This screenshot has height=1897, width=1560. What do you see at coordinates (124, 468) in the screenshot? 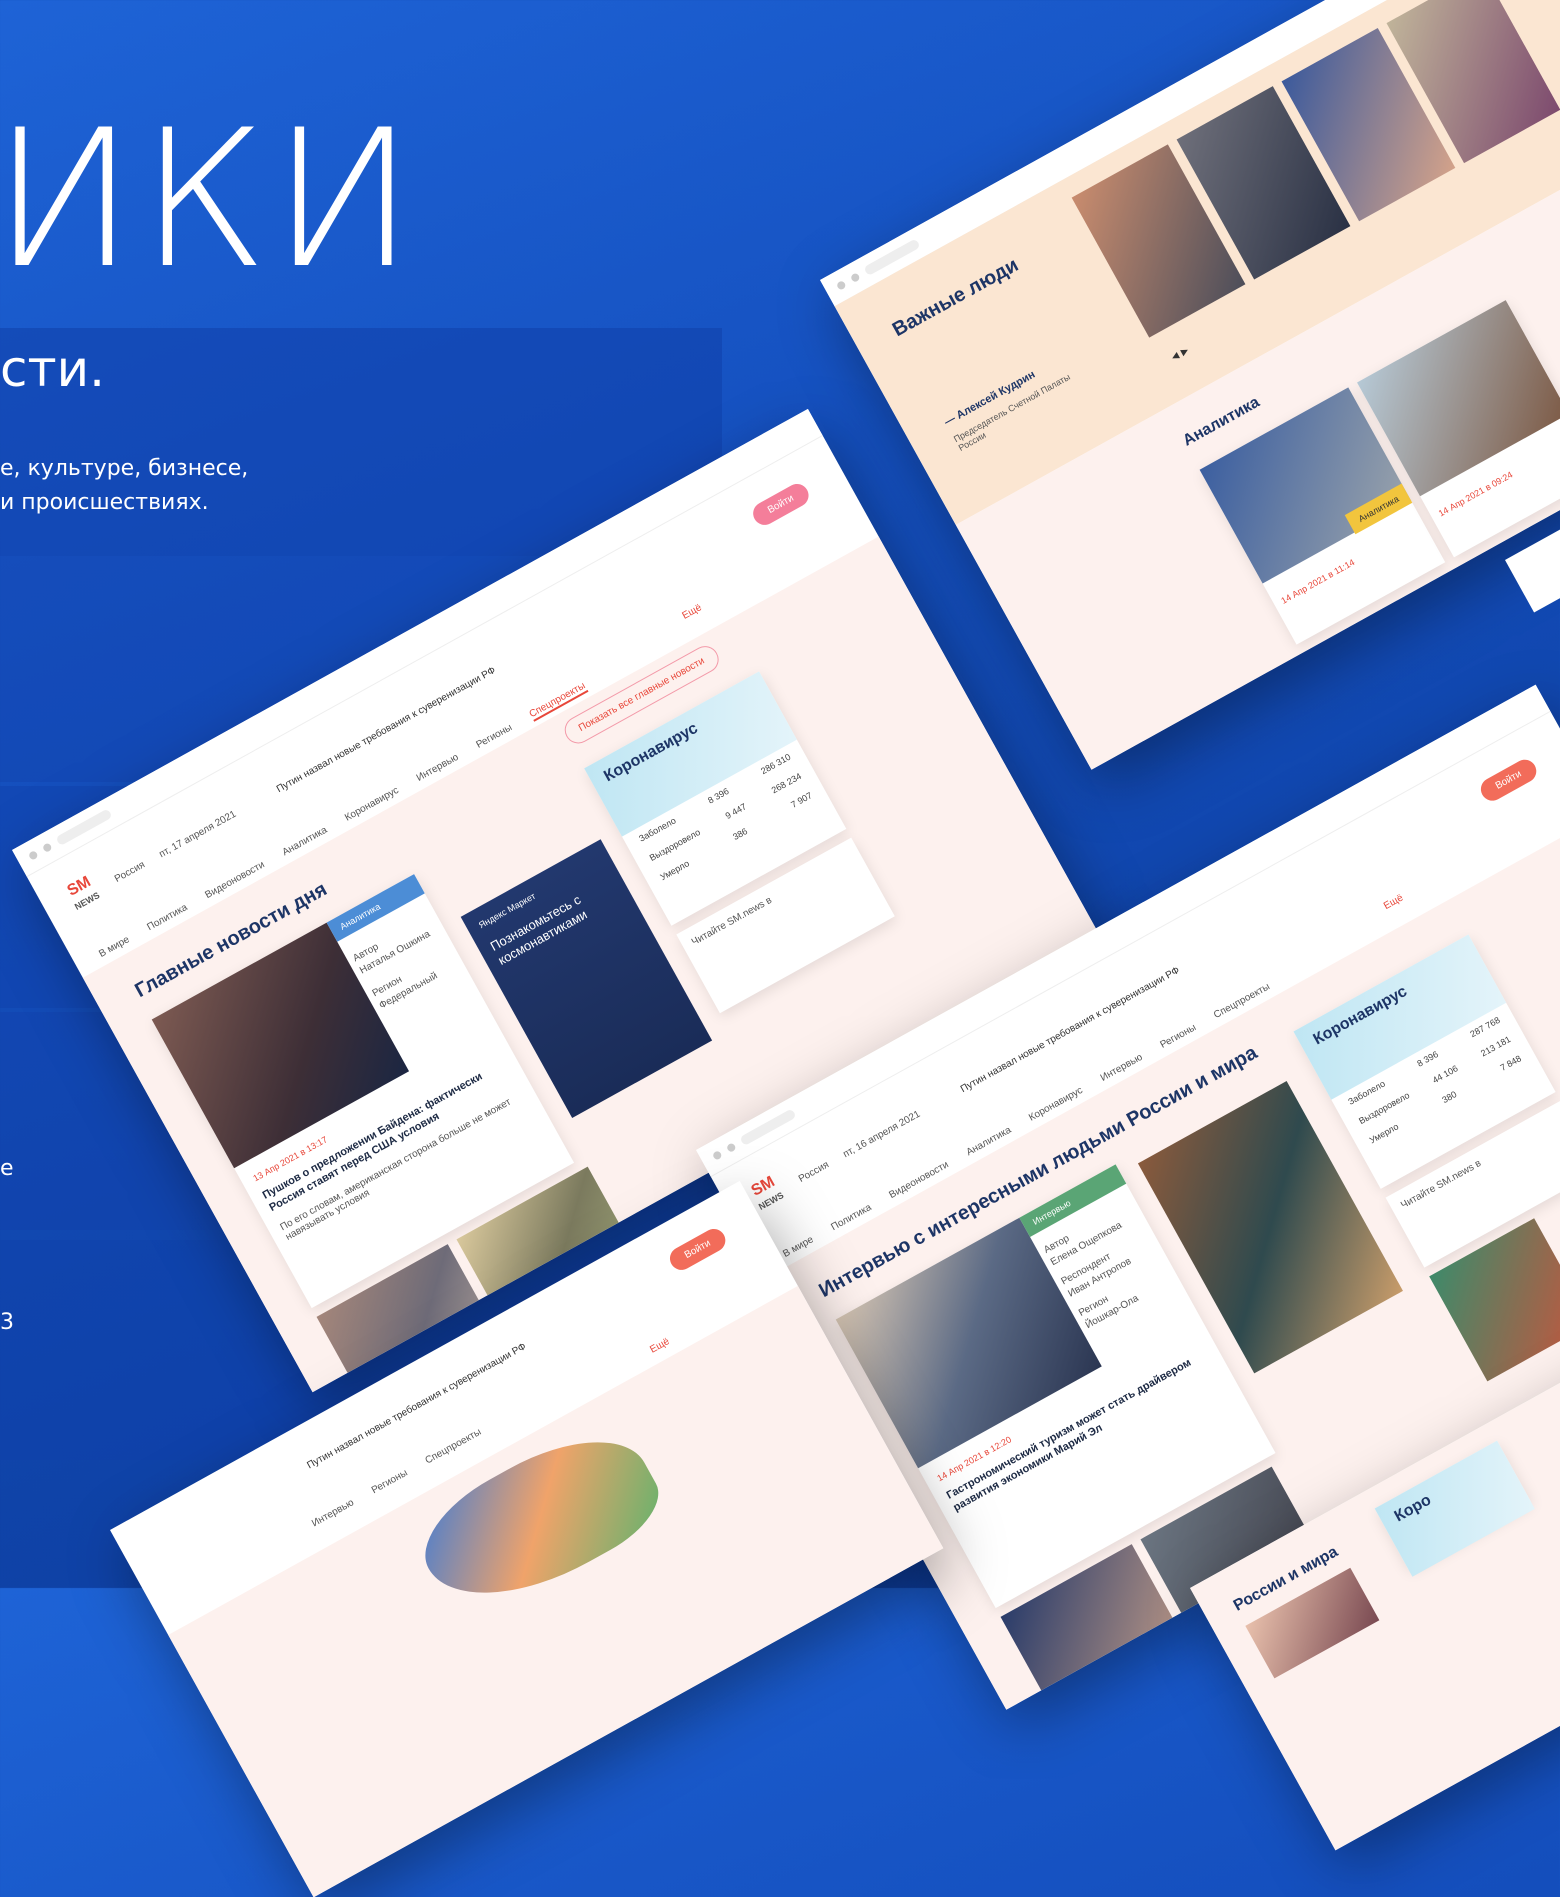
I see `desc-line-1: е, культуре, бизнесе,` at bounding box center [124, 468].